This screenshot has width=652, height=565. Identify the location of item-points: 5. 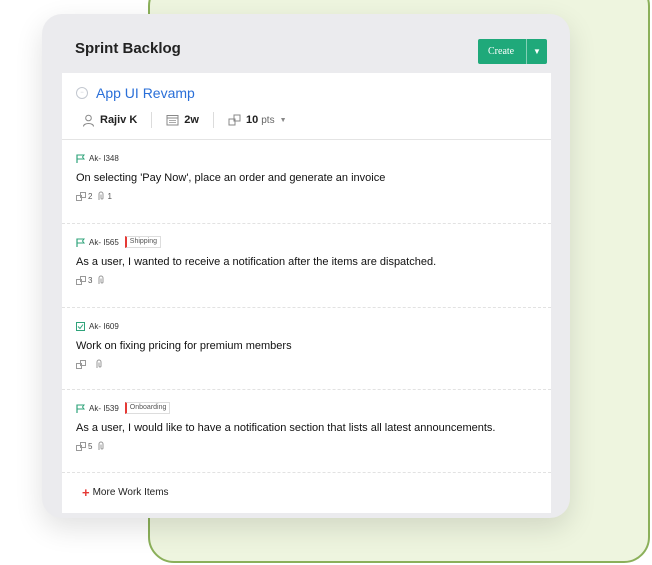
(90, 446).